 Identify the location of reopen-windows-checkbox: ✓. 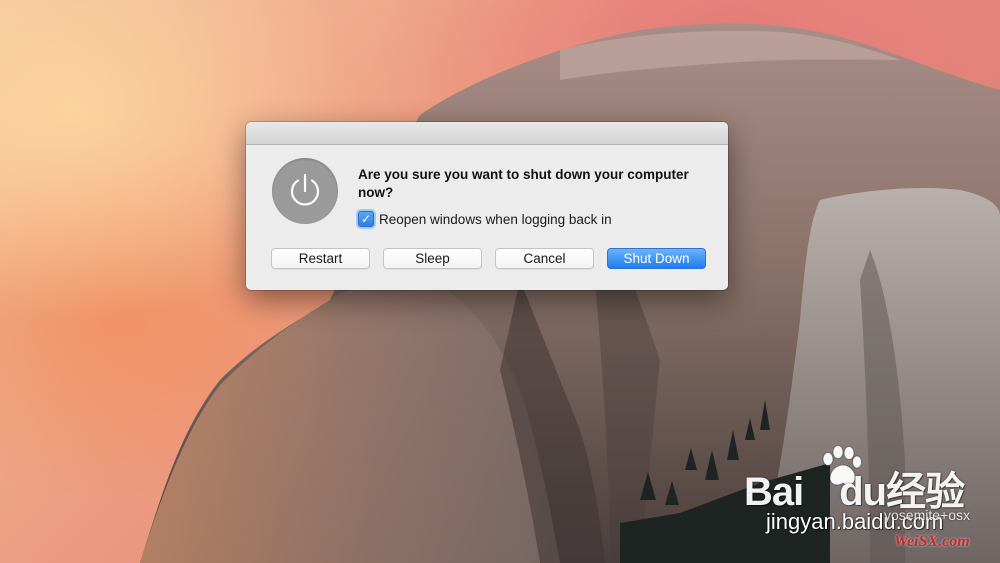
(366, 219).